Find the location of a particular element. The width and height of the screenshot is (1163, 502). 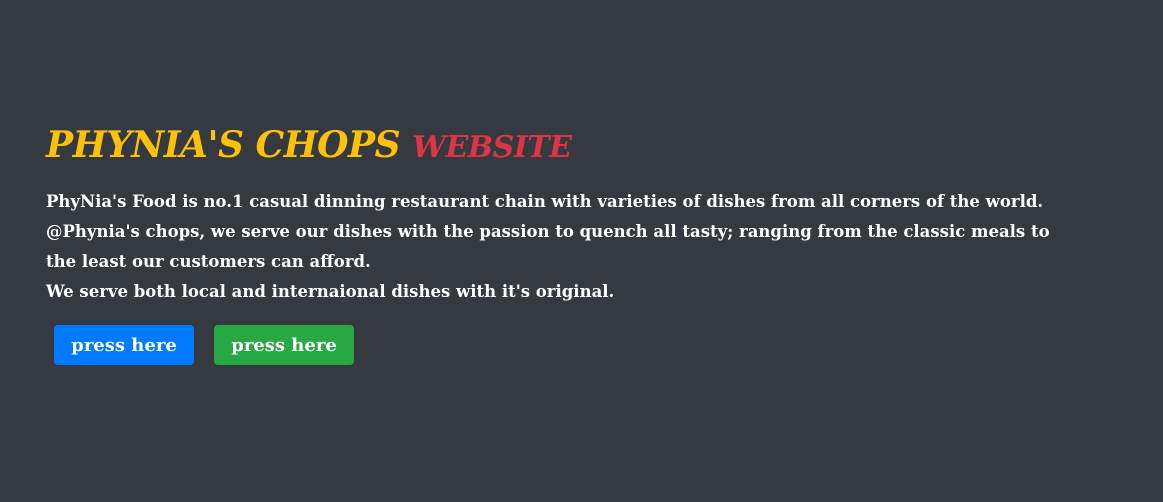

page-title: PHYNIA'S CHOPS WEBSITE is located at coordinates (548, 146).